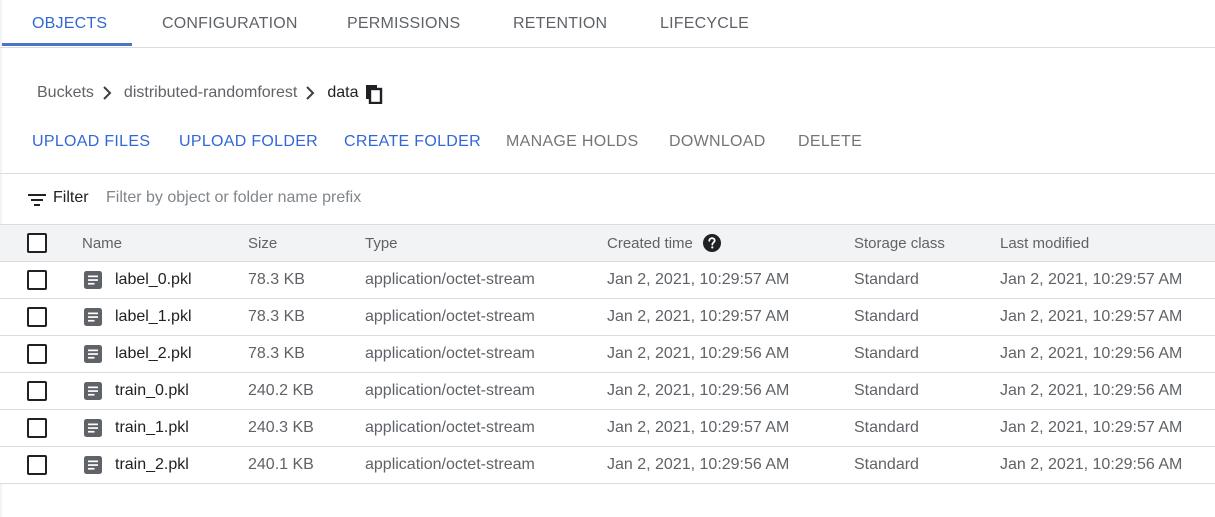 The image size is (1215, 517). What do you see at coordinates (830, 142) in the screenshot?
I see `delete-button: DELETE` at bounding box center [830, 142].